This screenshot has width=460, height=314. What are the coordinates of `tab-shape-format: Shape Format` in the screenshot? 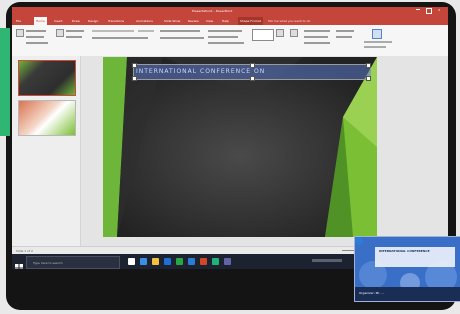 It's located at (250, 21).